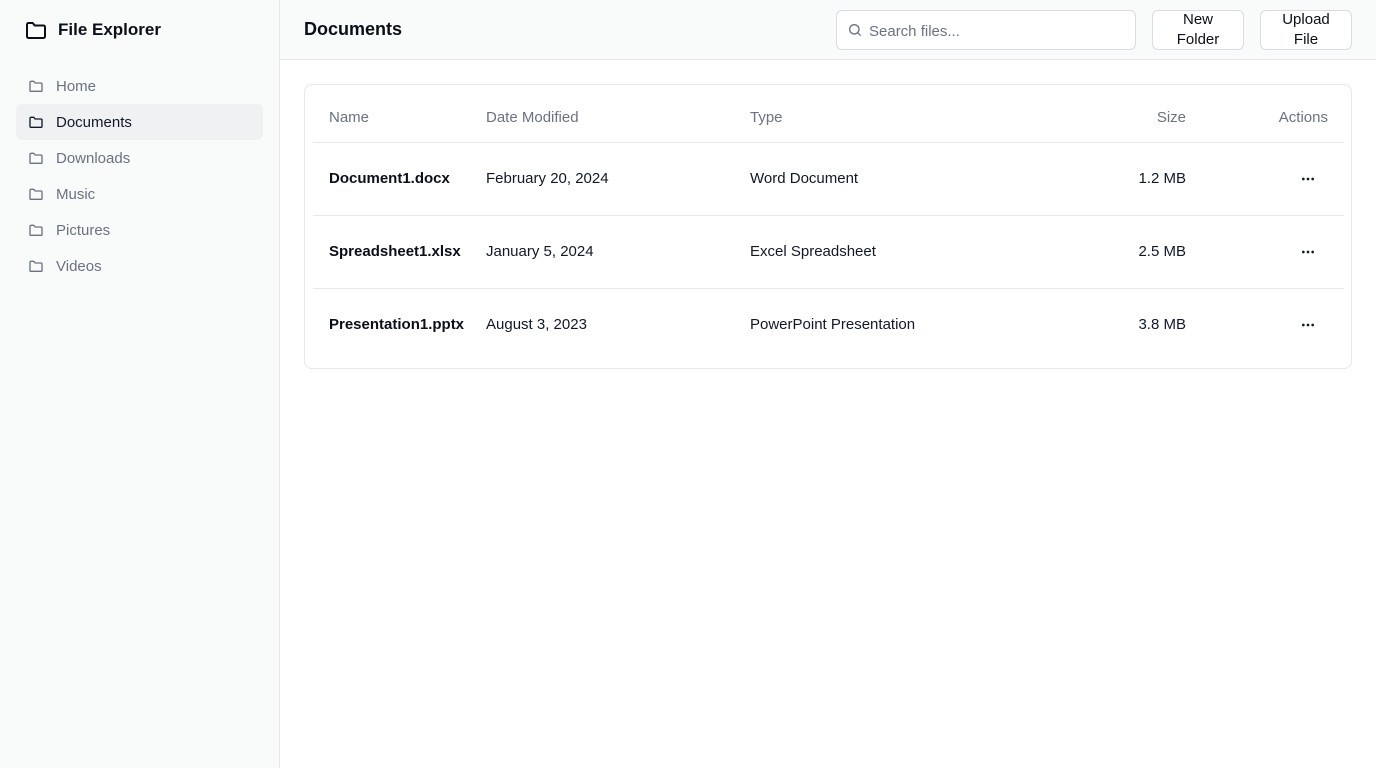 The height and width of the screenshot is (768, 1376). Describe the element at coordinates (1162, 251) in the screenshot. I see `file-size: 2.5 MB` at that location.